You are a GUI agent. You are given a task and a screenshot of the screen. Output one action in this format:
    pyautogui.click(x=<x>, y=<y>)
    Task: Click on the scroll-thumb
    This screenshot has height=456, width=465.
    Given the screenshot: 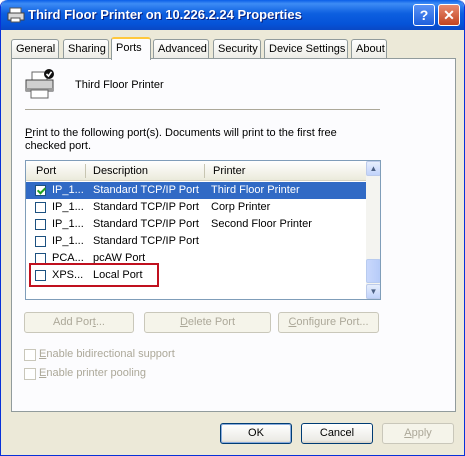 What is the action you would take?
    pyautogui.click(x=373, y=271)
    